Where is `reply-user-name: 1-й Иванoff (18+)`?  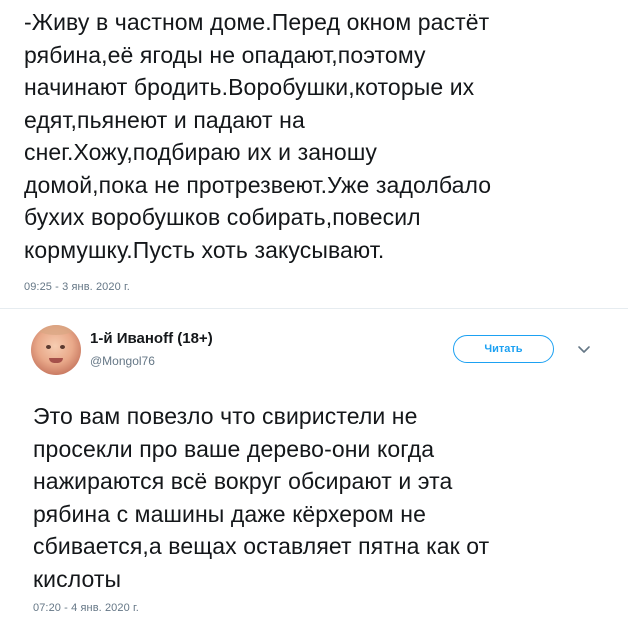
reply-user-name: 1-й Иванoff (18+) is located at coordinates (151, 338).